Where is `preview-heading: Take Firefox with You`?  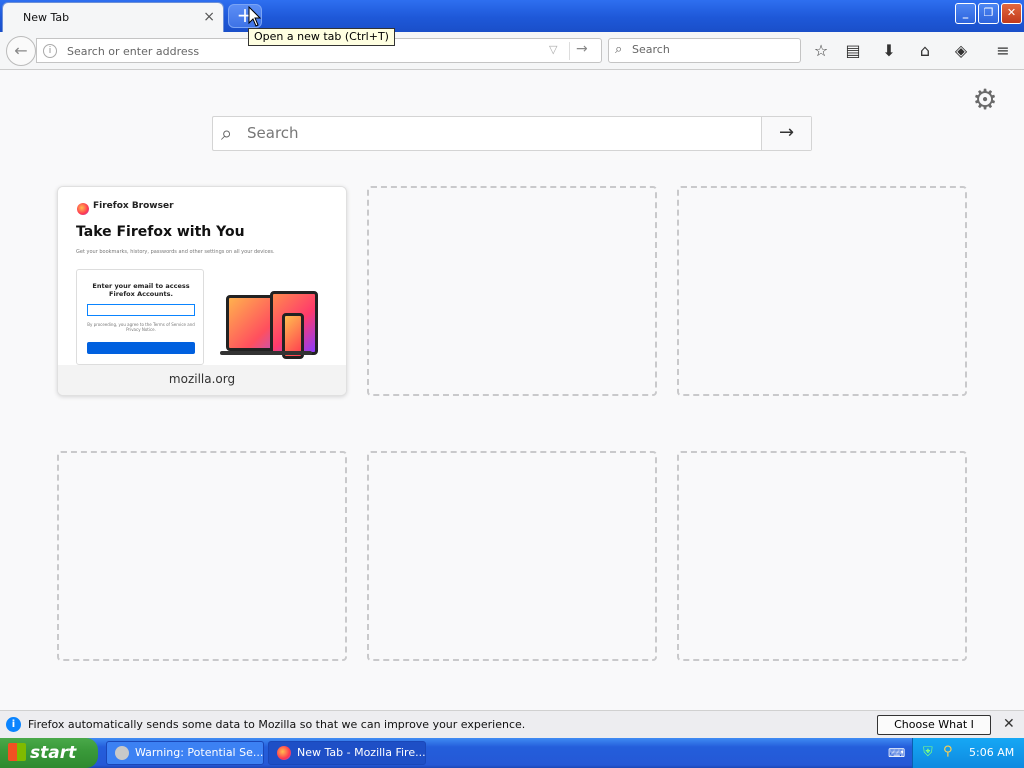
preview-heading: Take Firefox with You is located at coordinates (160, 232).